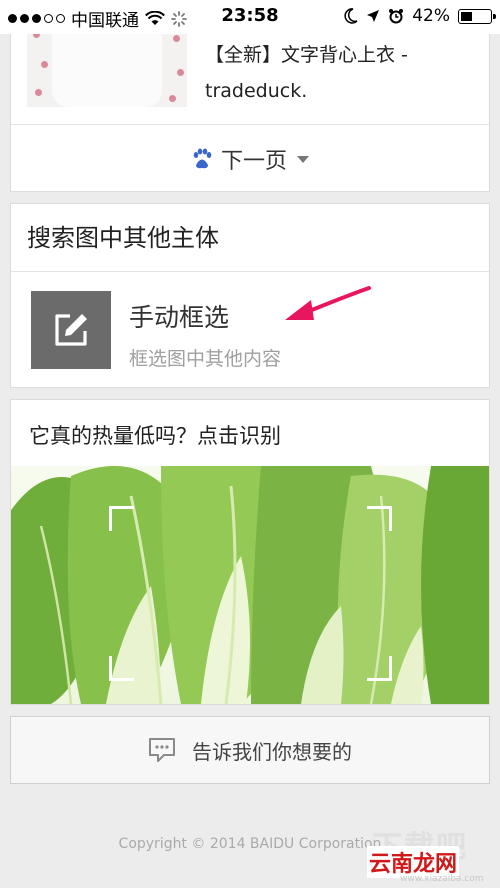  I want to click on alarm-icon, so click(396, 16).